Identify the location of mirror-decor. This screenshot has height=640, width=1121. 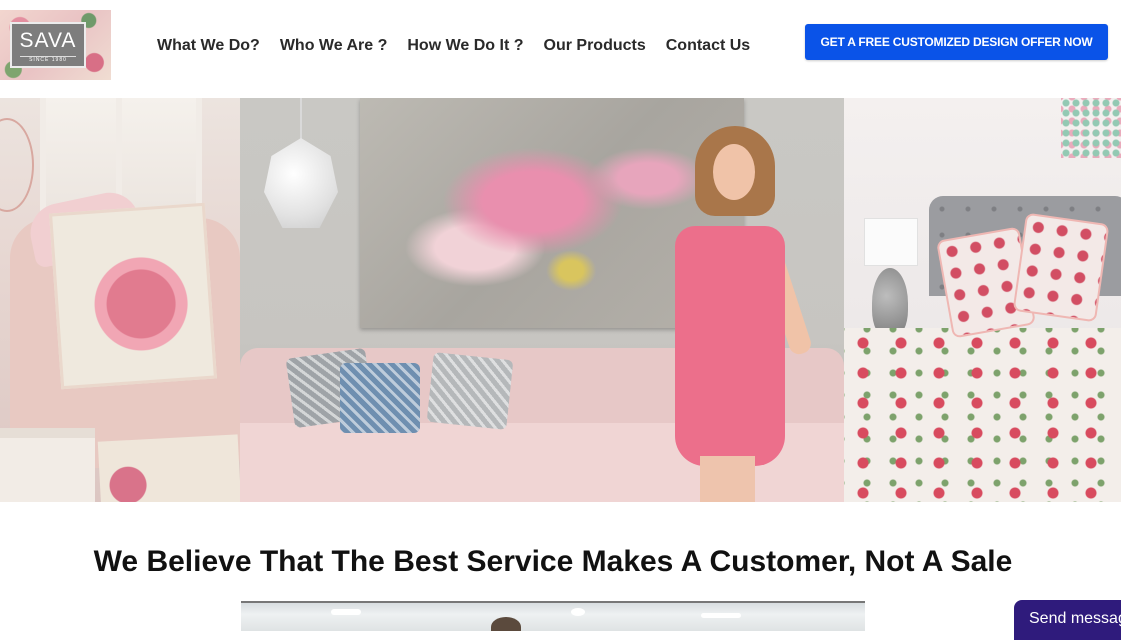
(17, 165).